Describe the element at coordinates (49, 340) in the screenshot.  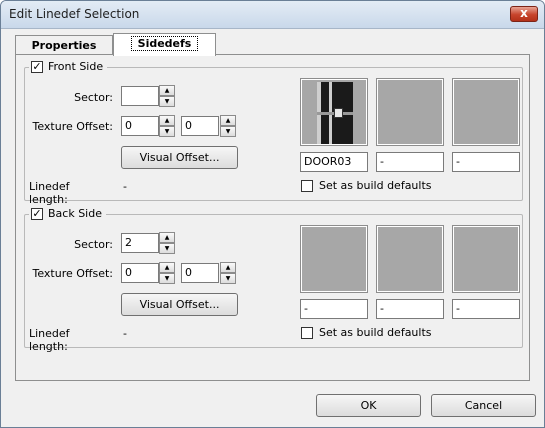
I see `back-linedef-length-label: Linedef length:` at that location.